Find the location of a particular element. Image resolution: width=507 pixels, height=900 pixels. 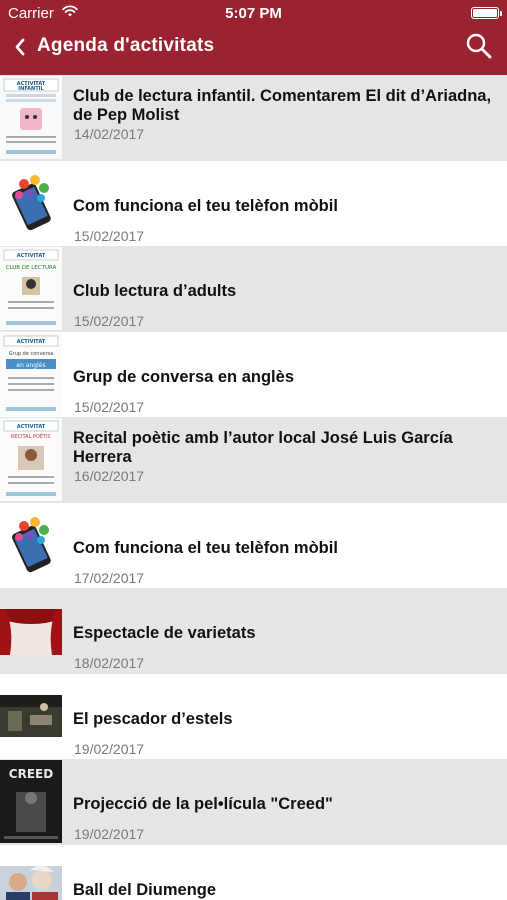

event-thumbnail-poster-activitat-infantil: ACTIVITAT INFANTIL is located at coordinates (31, 117).